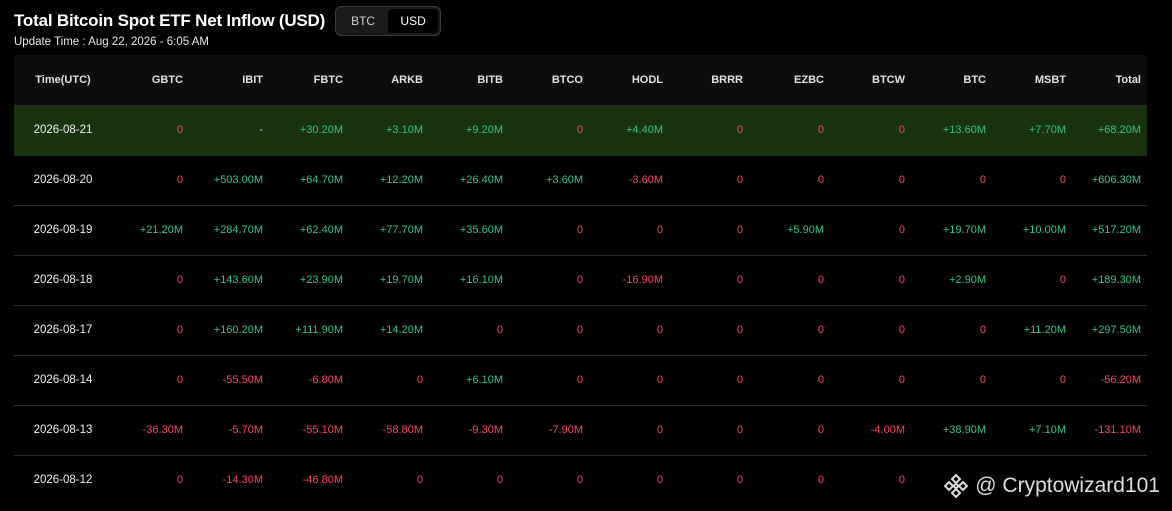  What do you see at coordinates (401, 330) in the screenshot?
I see `flow-cell: +14.20M` at bounding box center [401, 330].